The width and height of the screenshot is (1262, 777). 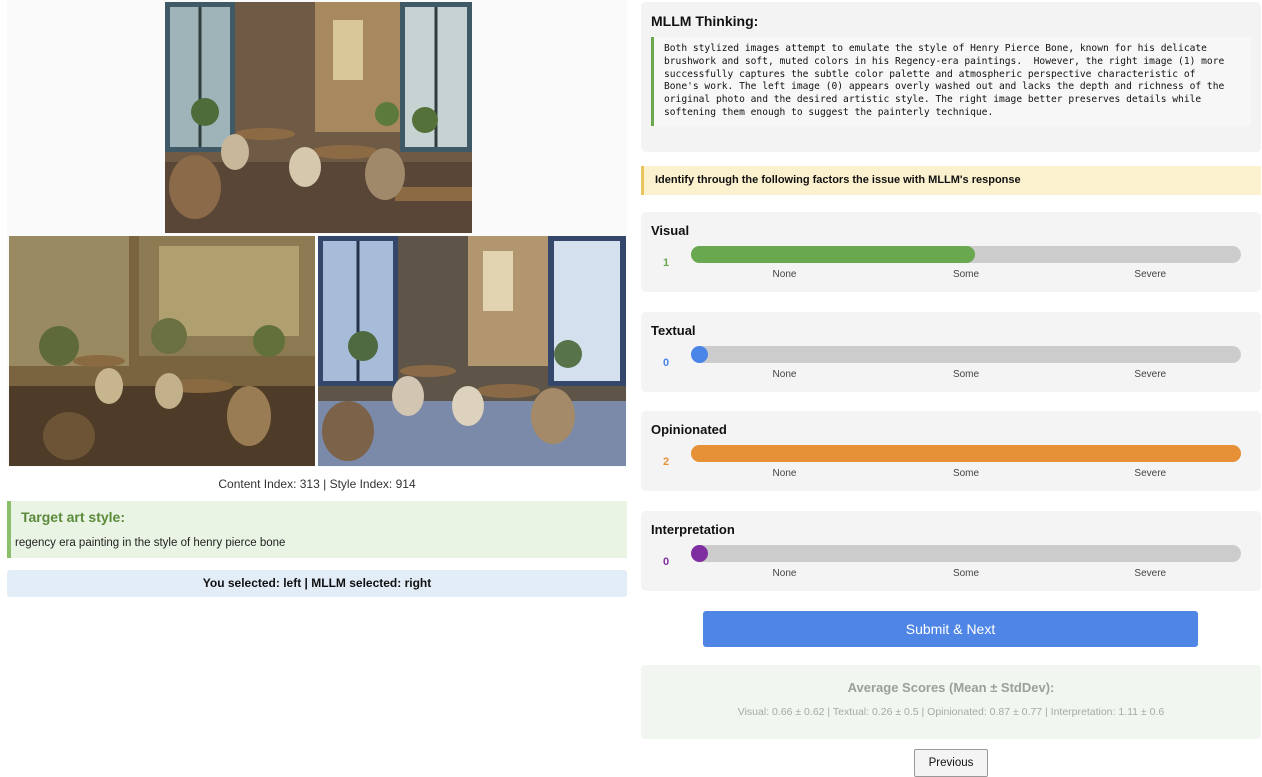 What do you see at coordinates (73, 517) in the screenshot?
I see `target-style-title: Target art style:` at bounding box center [73, 517].